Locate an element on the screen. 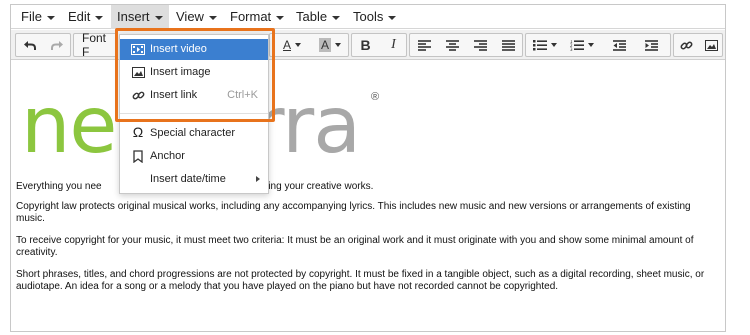 The width and height of the screenshot is (750, 335). menu-item-anchor: Anchor is located at coordinates (194, 156).